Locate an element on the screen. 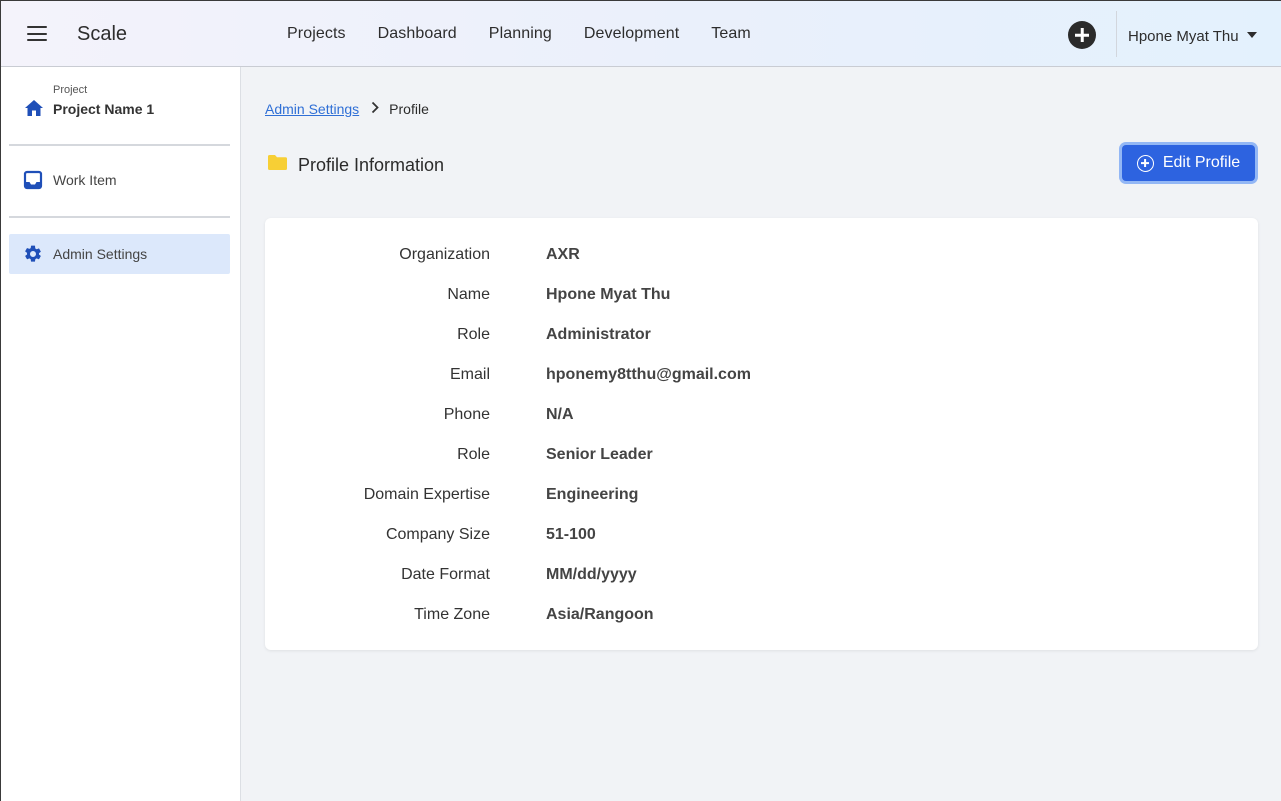 Image resolution: width=1281 pixels, height=801 pixels. gear-icon is located at coordinates (33, 256).